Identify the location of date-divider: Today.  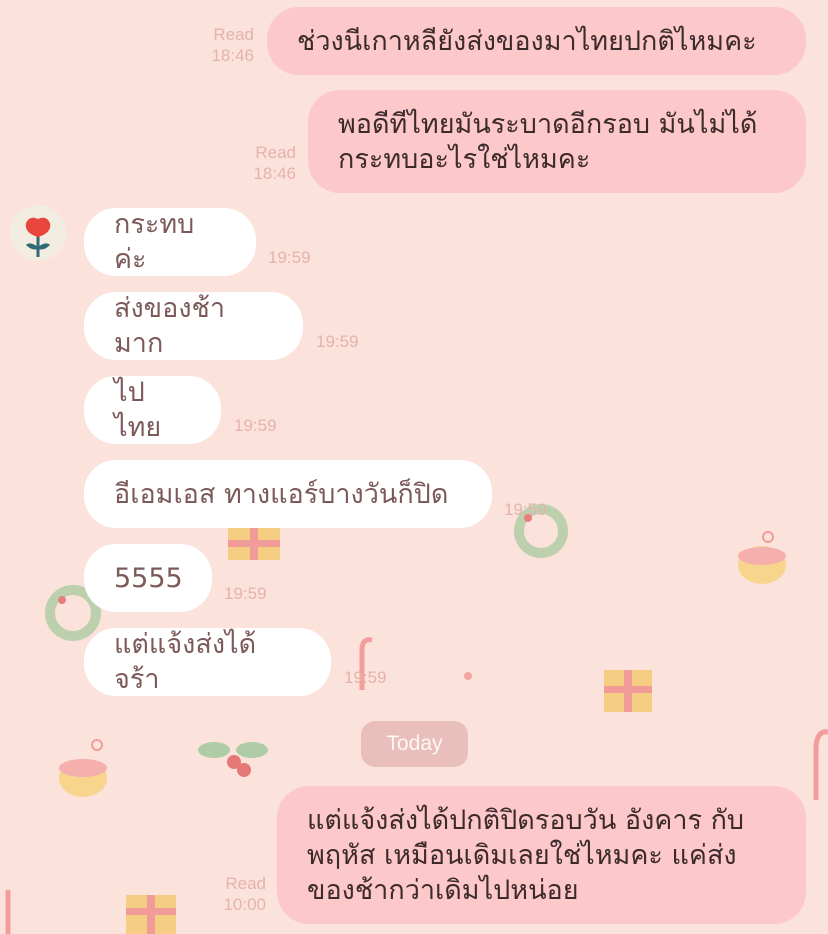
(414, 744).